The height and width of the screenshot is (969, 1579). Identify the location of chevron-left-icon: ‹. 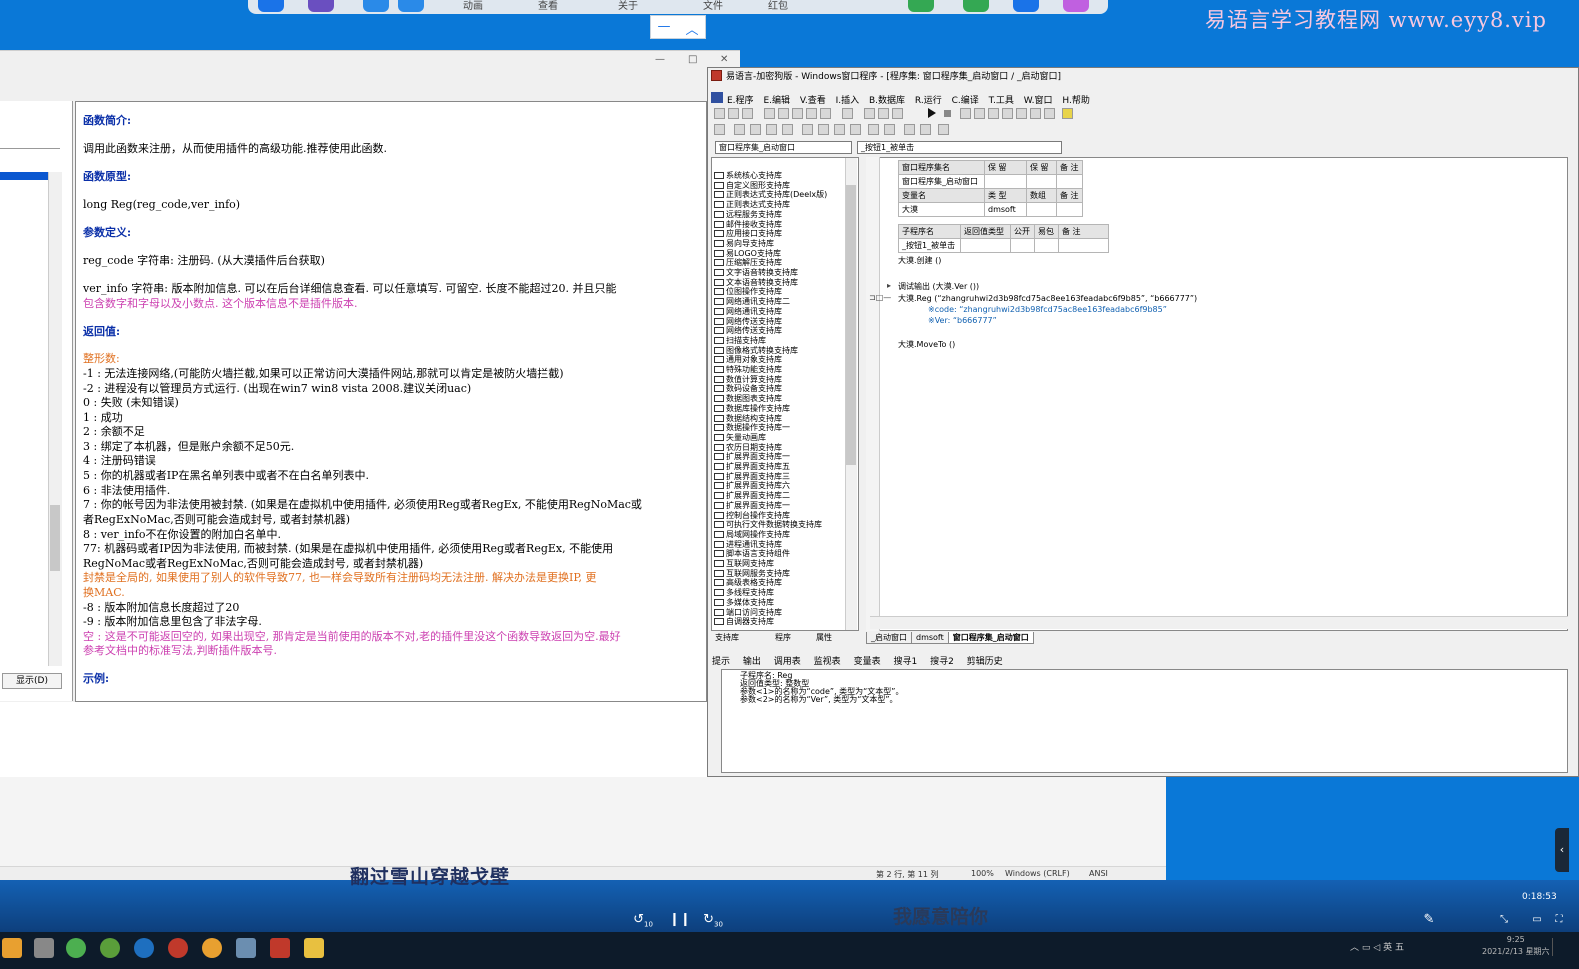
(1562, 850).